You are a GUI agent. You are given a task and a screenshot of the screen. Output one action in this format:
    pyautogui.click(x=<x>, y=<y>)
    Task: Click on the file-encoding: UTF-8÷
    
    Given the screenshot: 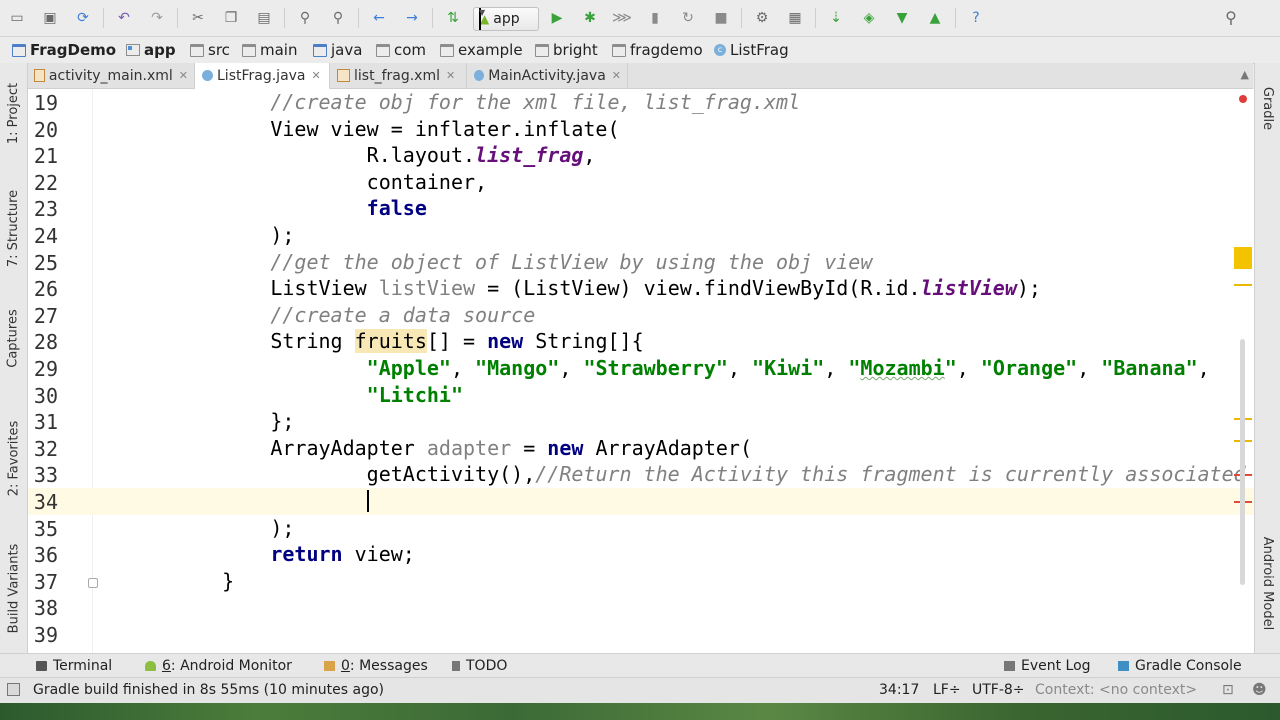 What is the action you would take?
    pyautogui.click(x=998, y=690)
    